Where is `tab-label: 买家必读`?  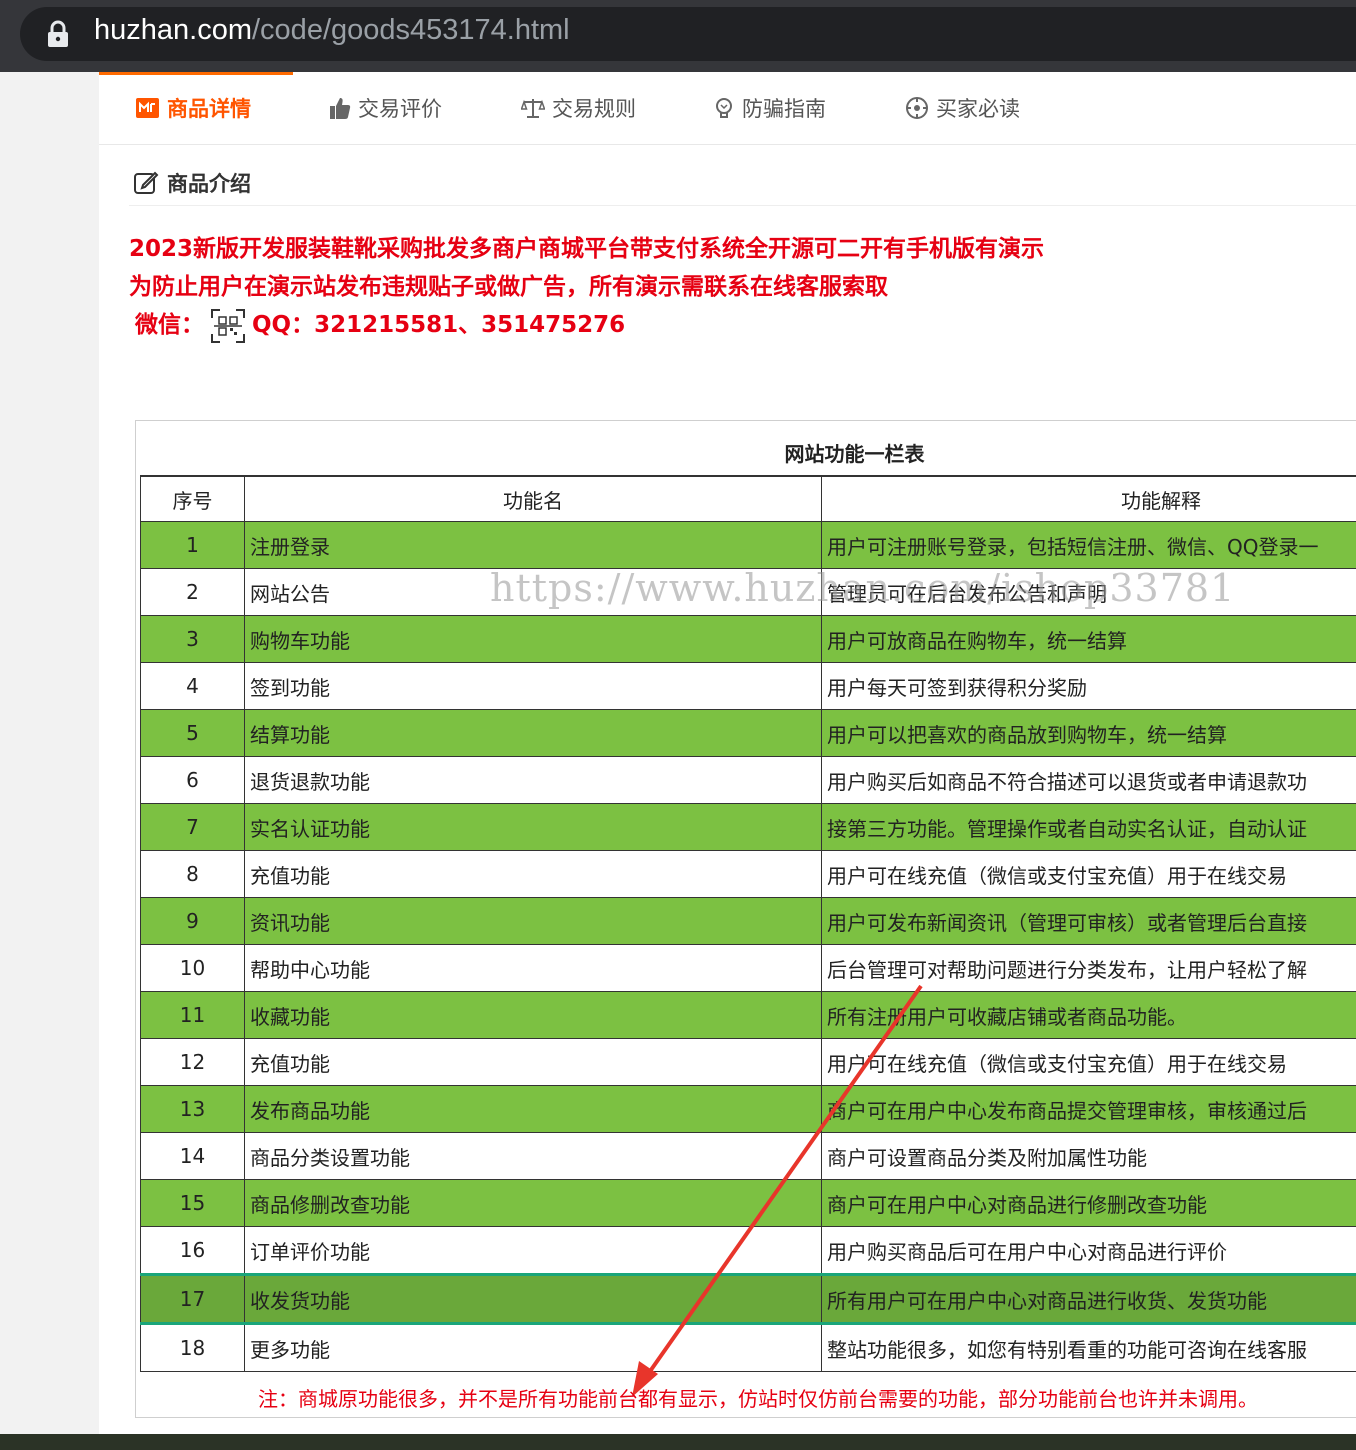
tab-label: 买家必读 is located at coordinates (978, 109).